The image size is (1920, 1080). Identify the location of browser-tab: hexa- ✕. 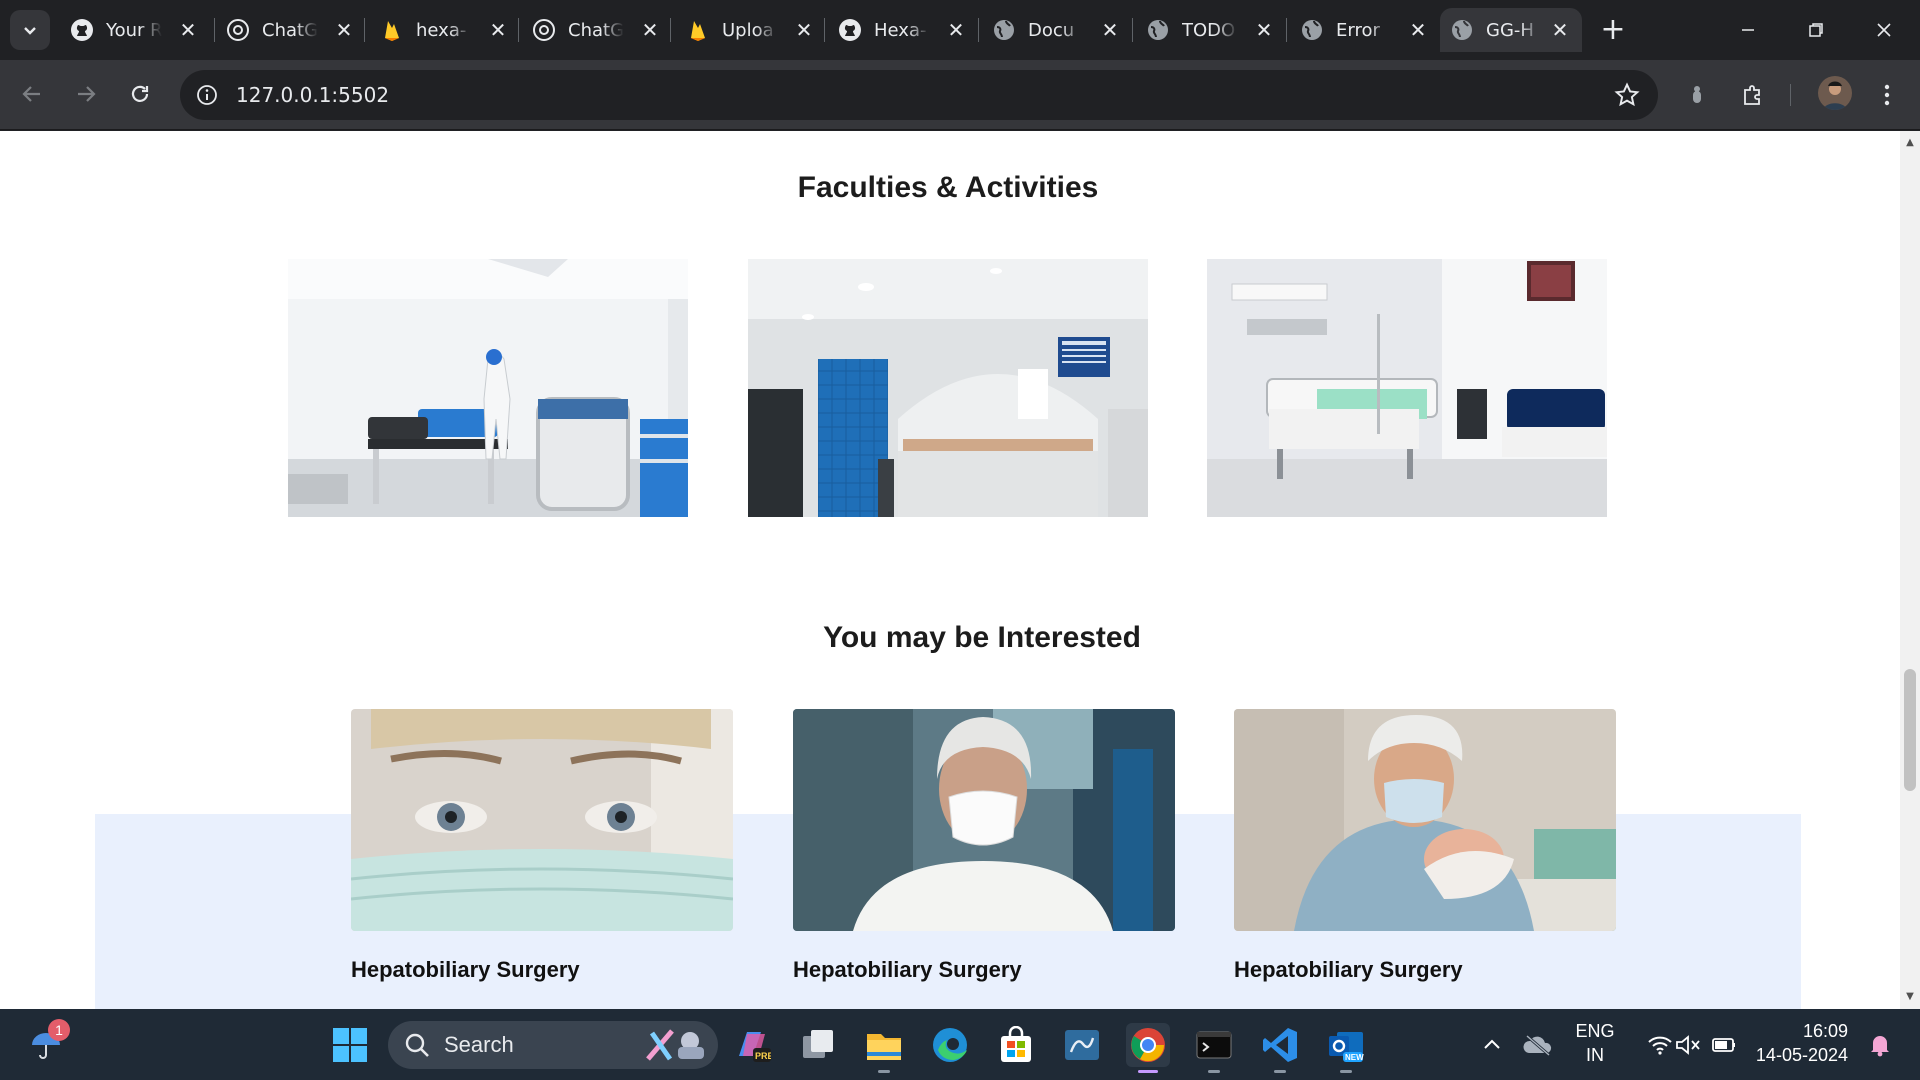
(445, 30).